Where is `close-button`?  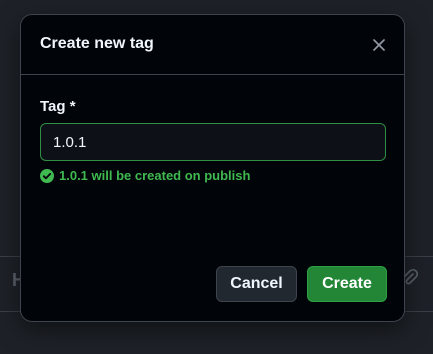 close-button is located at coordinates (379, 45).